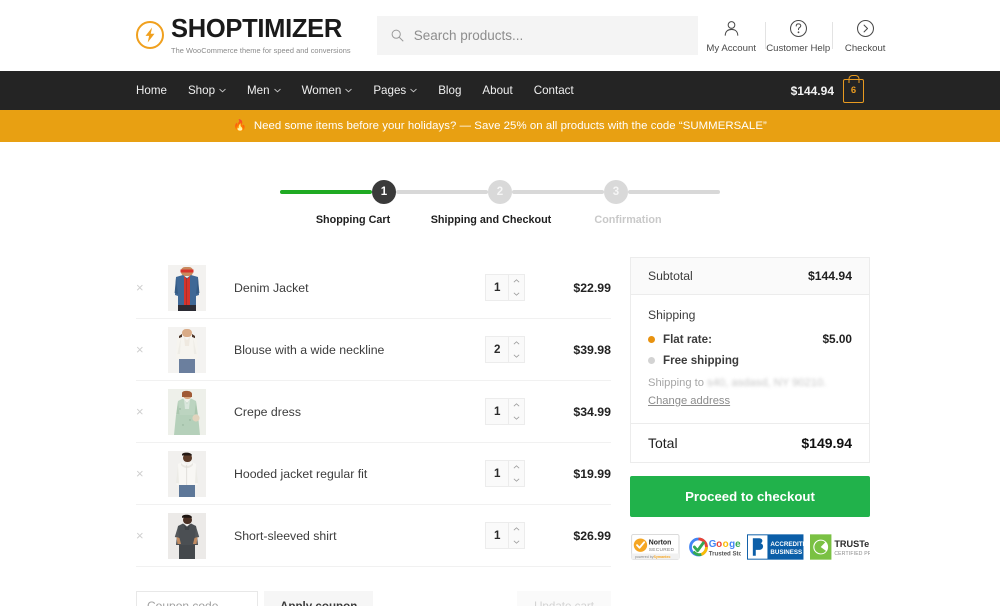  I want to click on bbb-accredited-business-badge: ACCREDITED BUSINESS, so click(775, 547).